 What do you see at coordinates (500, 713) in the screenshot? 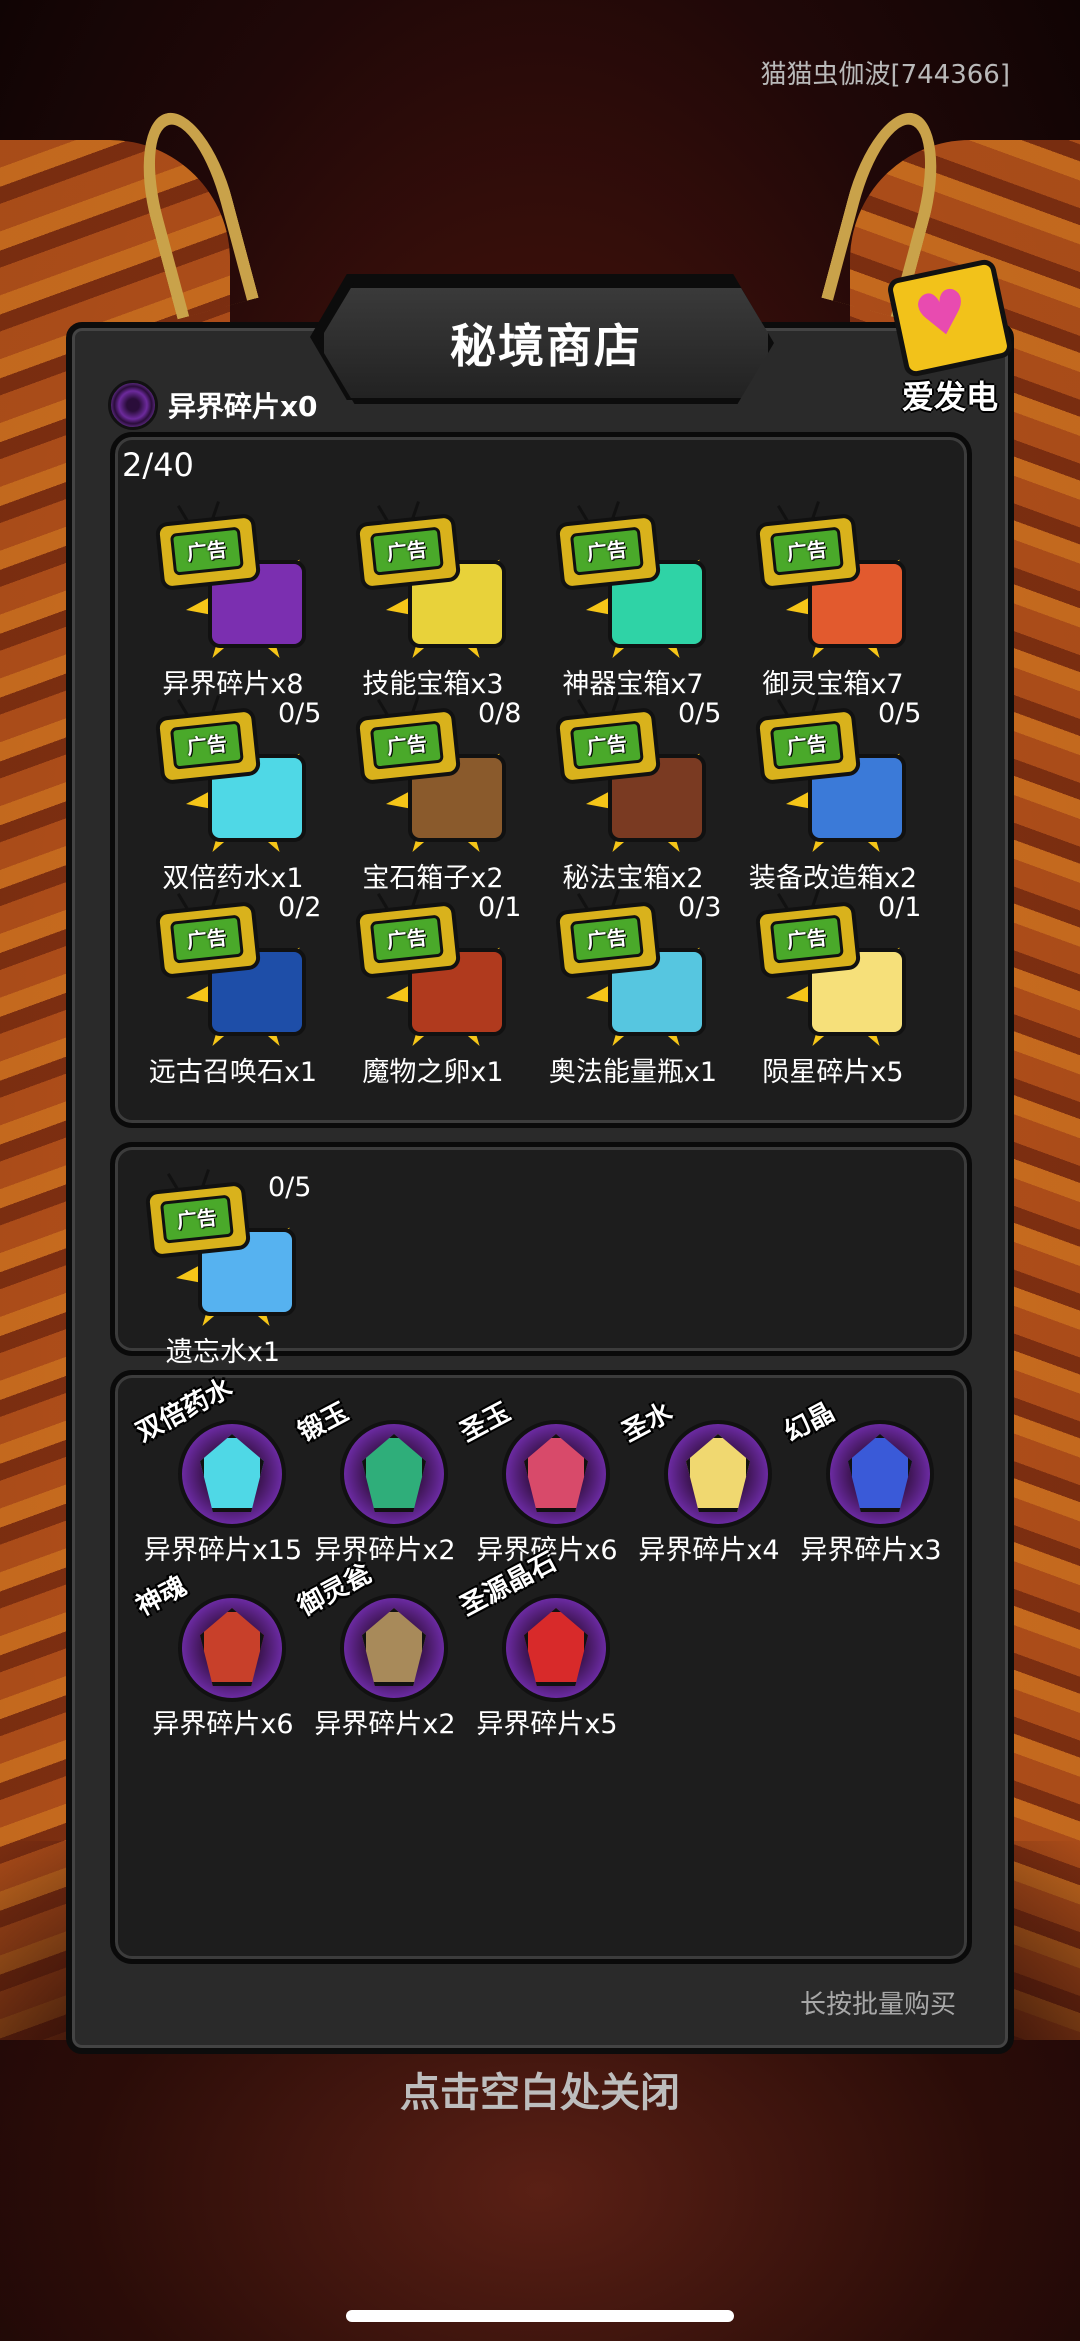
I see `item-limit: 0/8` at bounding box center [500, 713].